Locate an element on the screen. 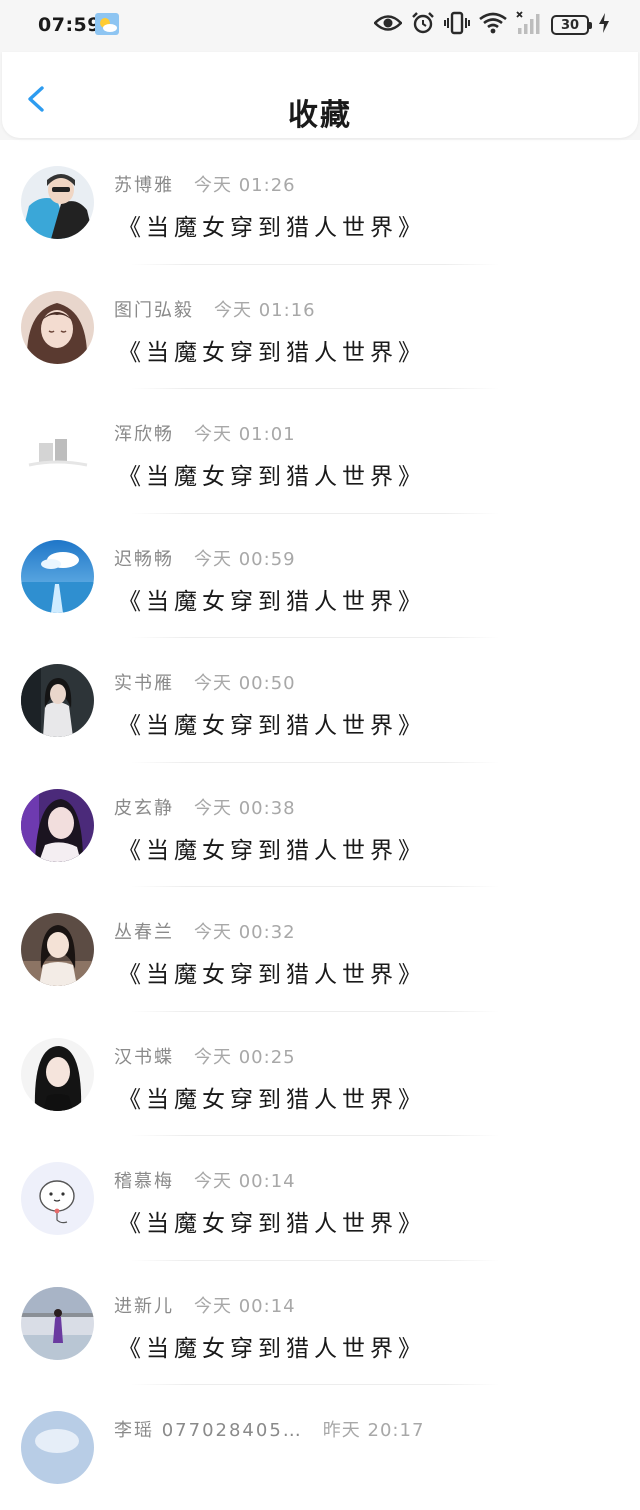 The height and width of the screenshot is (1510, 640). user-name: 苏博雅 is located at coordinates (144, 184).